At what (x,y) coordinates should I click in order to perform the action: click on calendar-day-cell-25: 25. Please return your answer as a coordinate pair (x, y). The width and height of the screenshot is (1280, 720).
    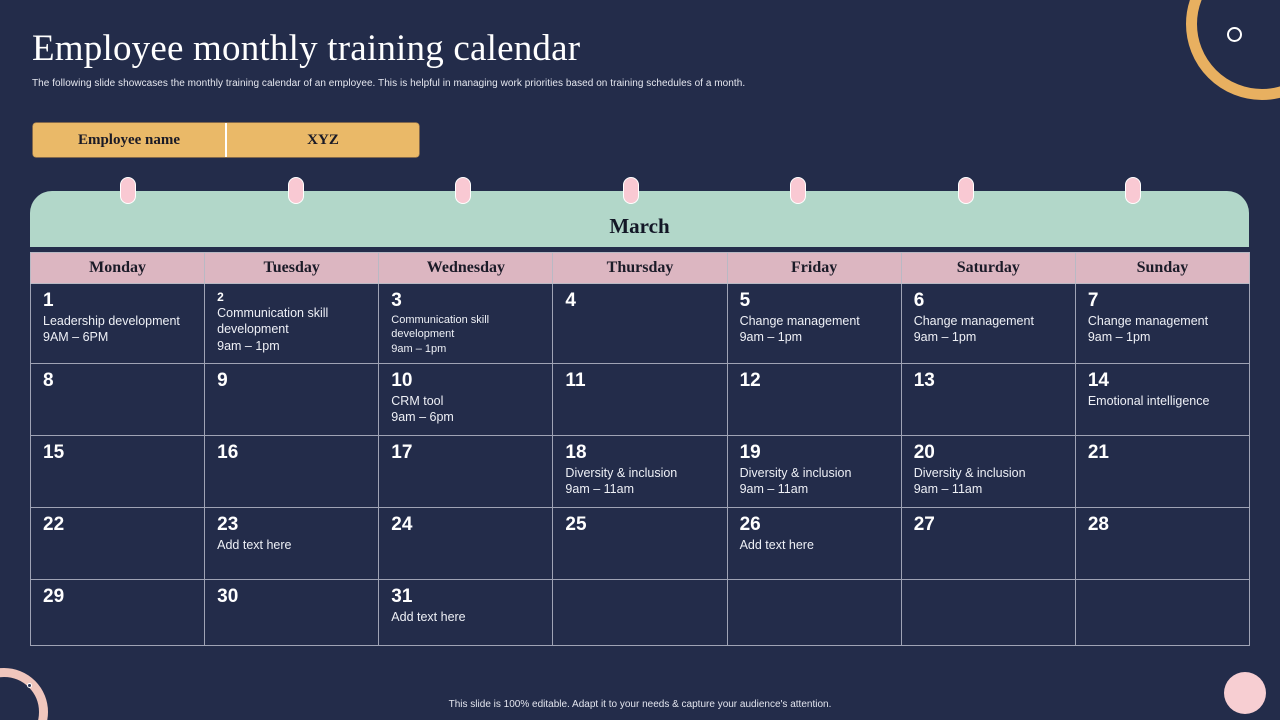
    Looking at the image, I should click on (640, 543).